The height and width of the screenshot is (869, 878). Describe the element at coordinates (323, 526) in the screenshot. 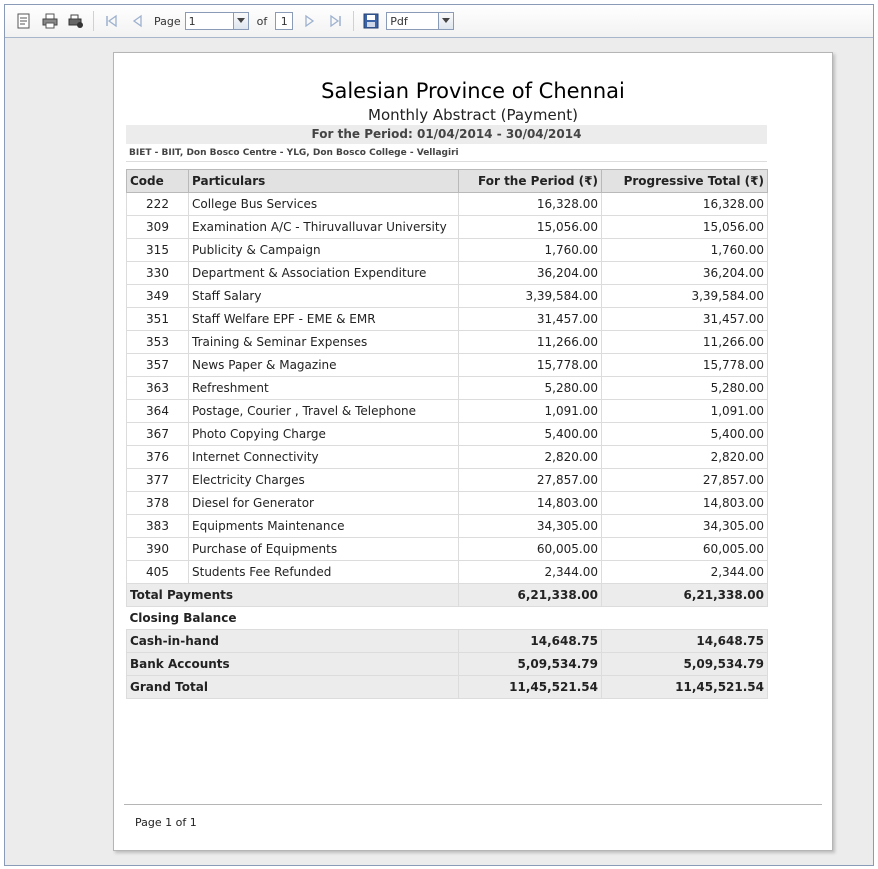

I see `cell-particulars: Equipments Maintenance` at that location.